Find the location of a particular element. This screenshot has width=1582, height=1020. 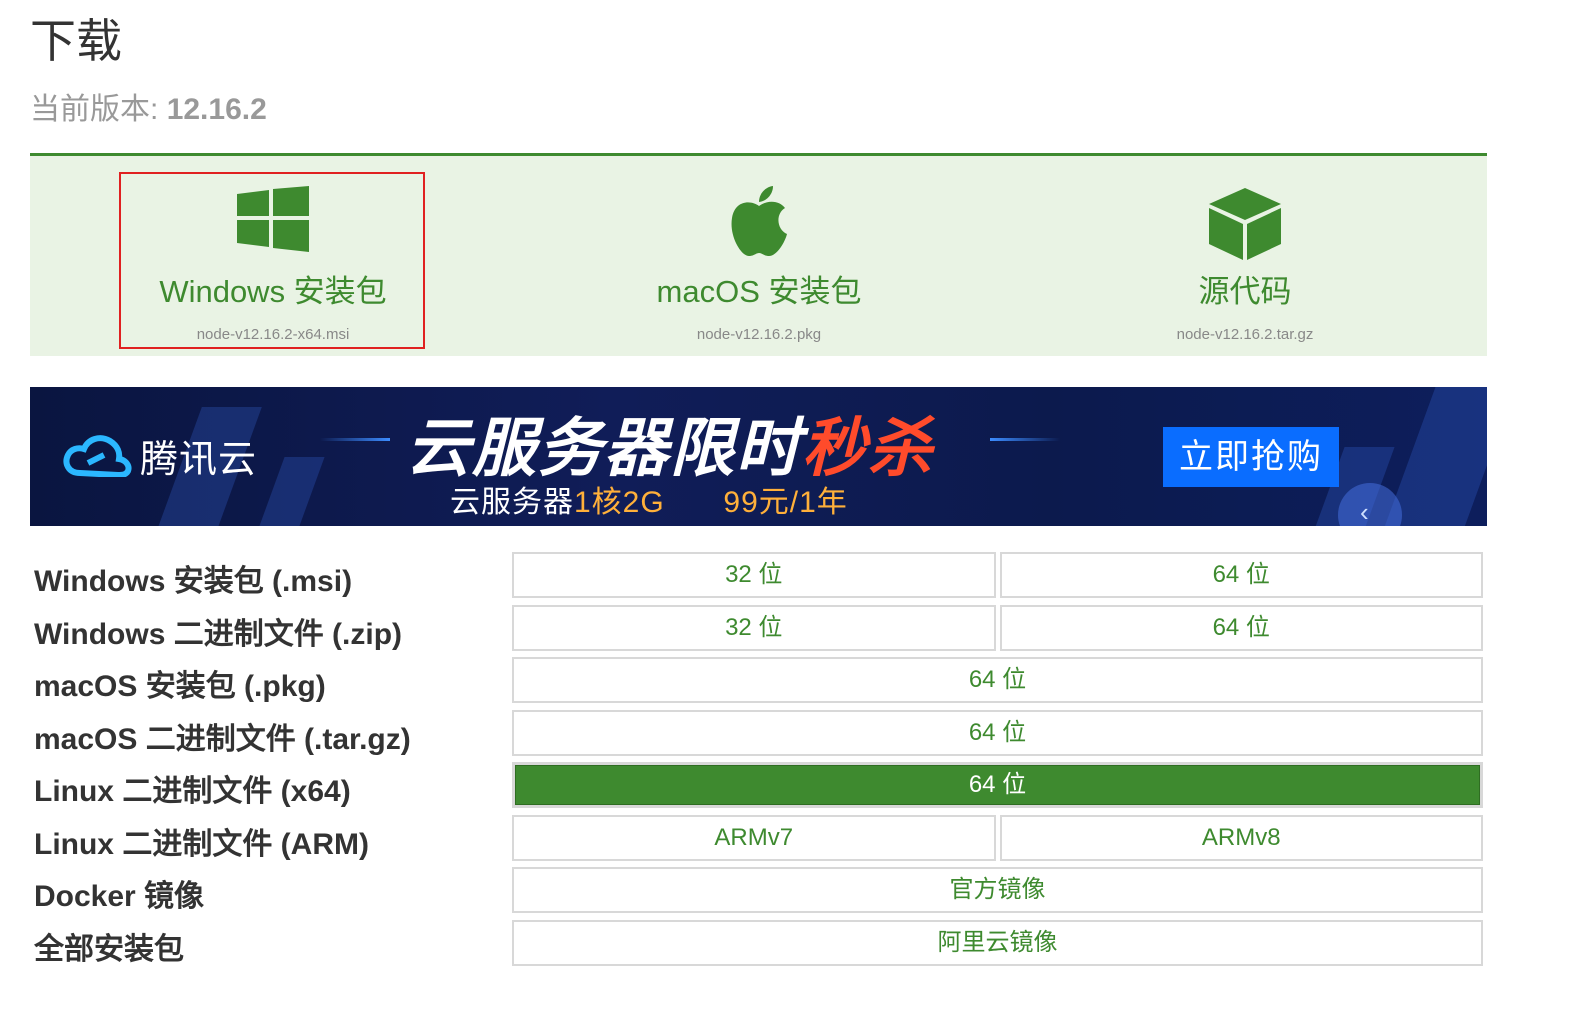

table-row: 全部安装包 阿里云镜像 is located at coordinates (758, 944).